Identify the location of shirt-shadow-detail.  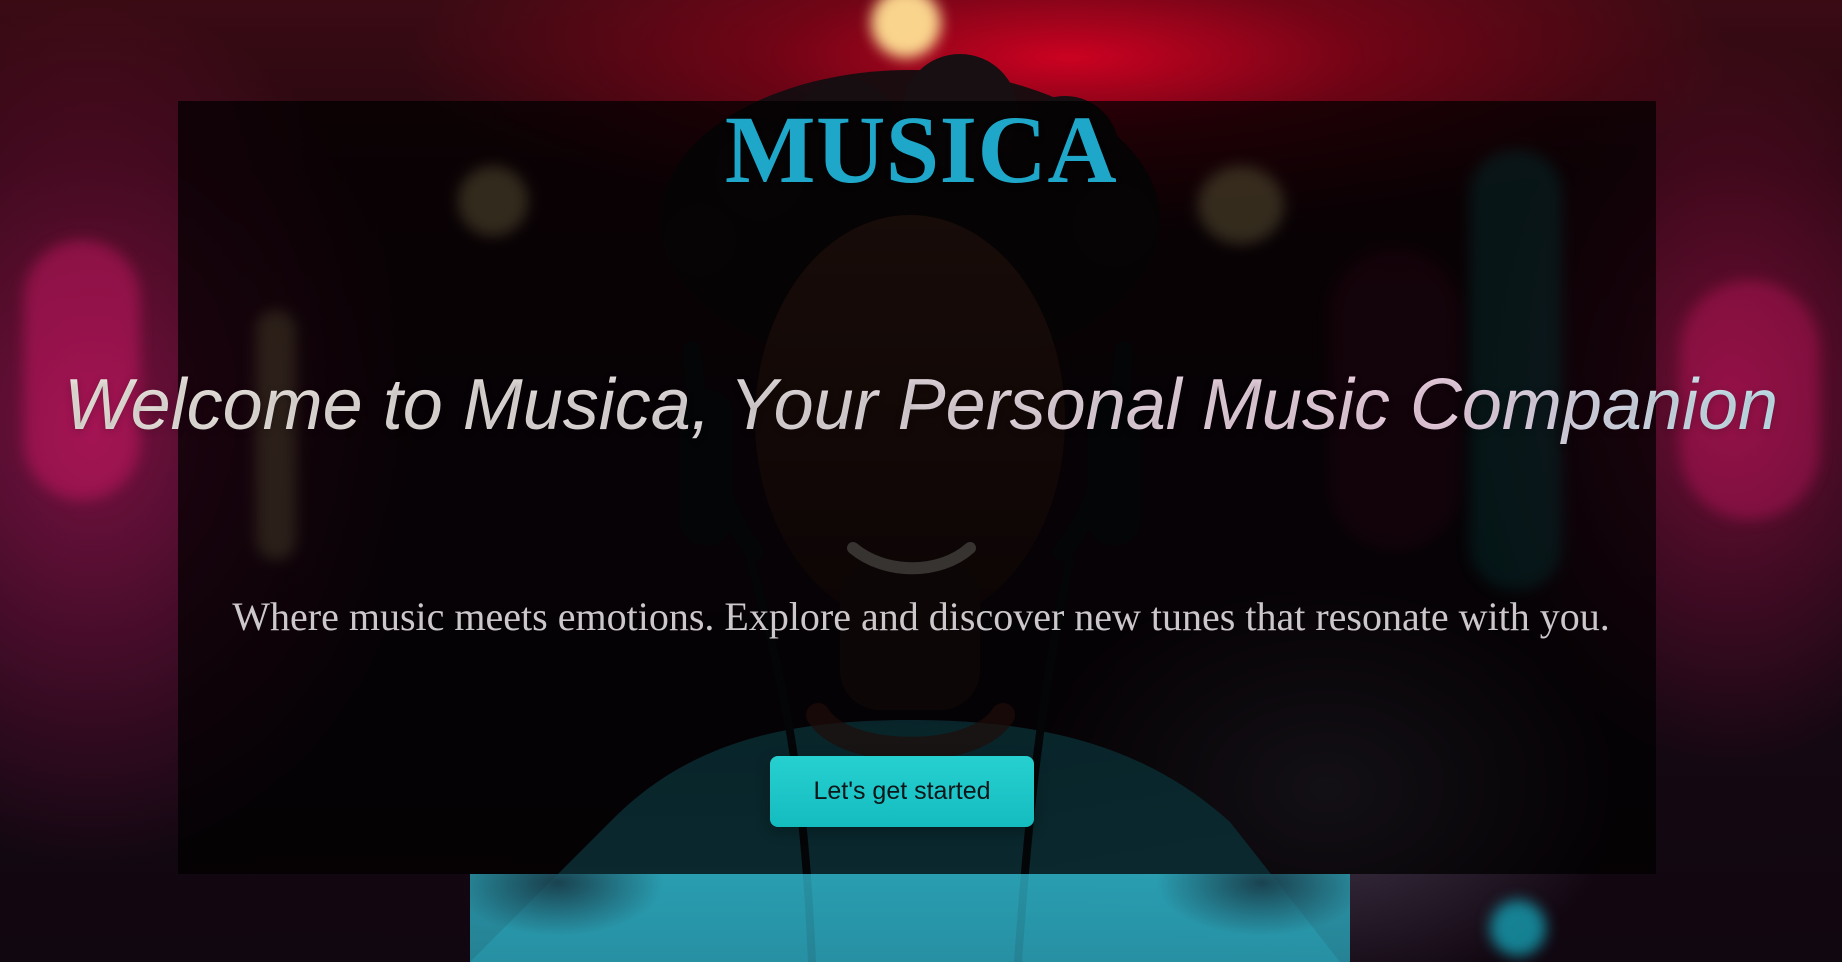
(910, 918).